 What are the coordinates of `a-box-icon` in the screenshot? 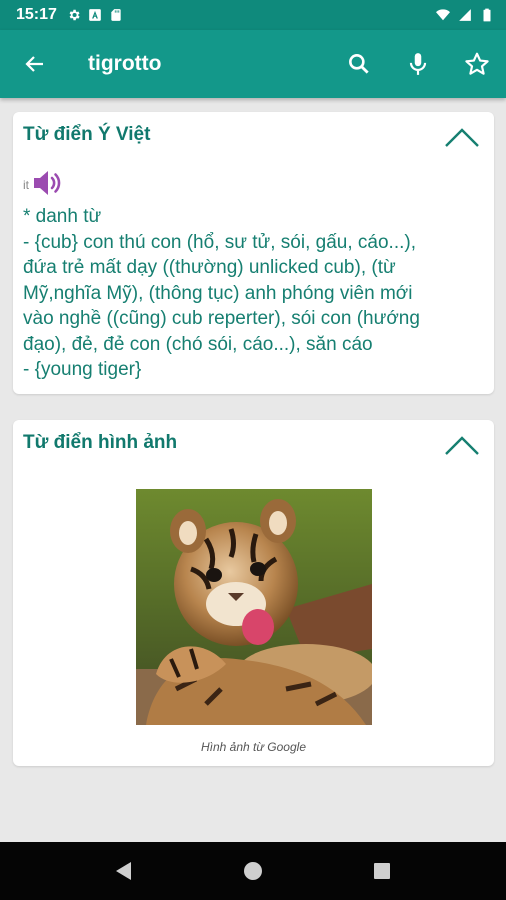 It's located at (95, 15).